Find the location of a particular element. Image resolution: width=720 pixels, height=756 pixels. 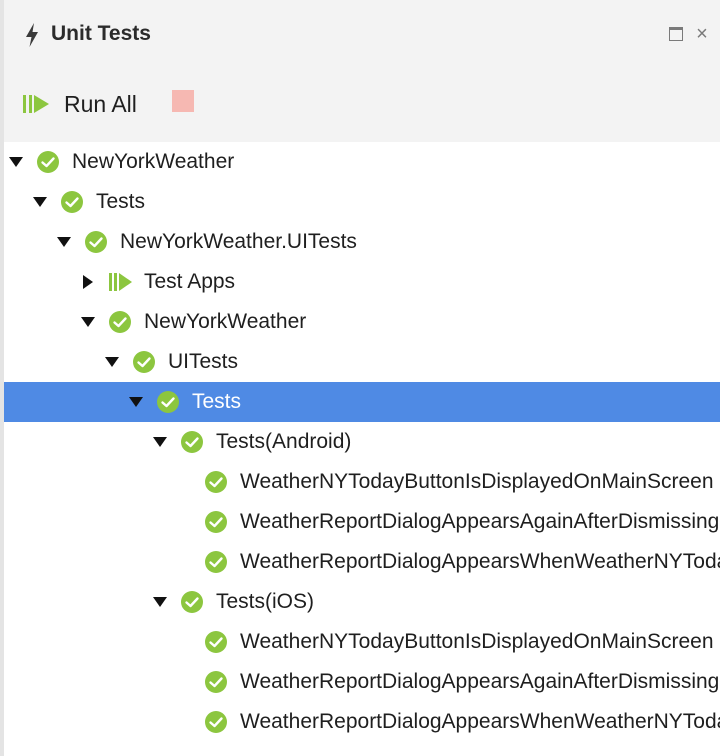

panel-toolbar: Run All is located at coordinates (362, 105).